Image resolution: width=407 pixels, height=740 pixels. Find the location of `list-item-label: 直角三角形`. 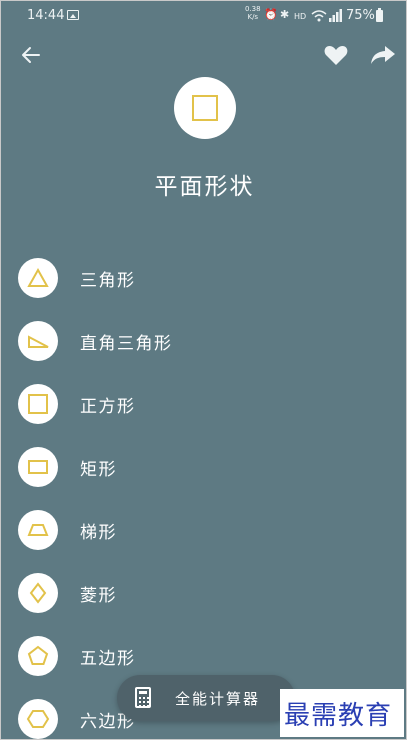

list-item-label: 直角三角形 is located at coordinates (126, 344).